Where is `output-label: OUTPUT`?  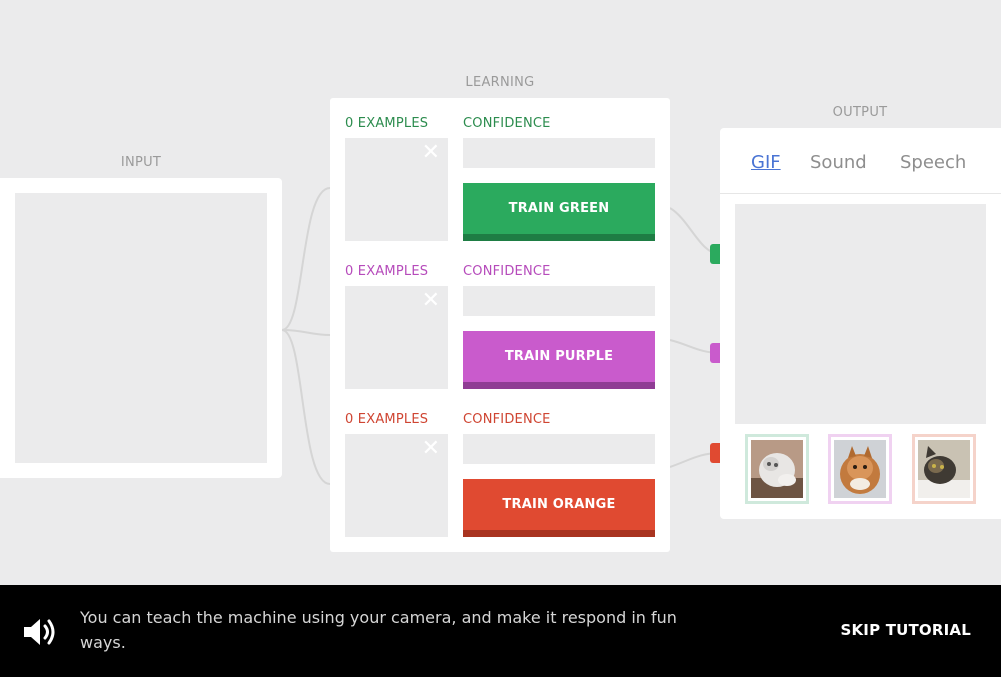
output-label: OUTPUT is located at coordinates (860, 112).